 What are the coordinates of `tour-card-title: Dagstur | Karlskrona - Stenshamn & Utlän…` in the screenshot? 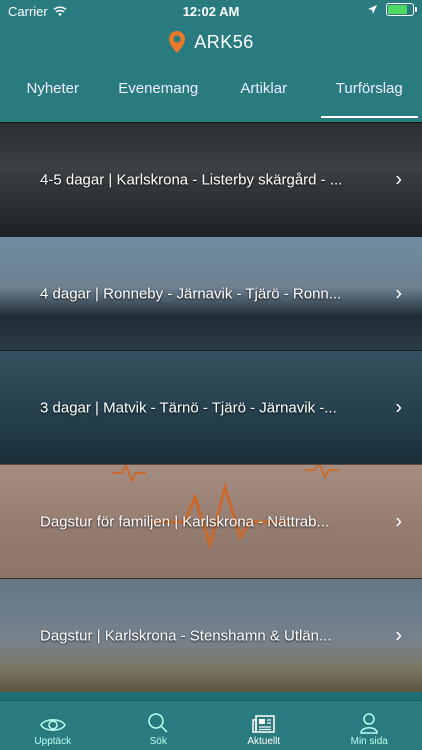 It's located at (186, 635).